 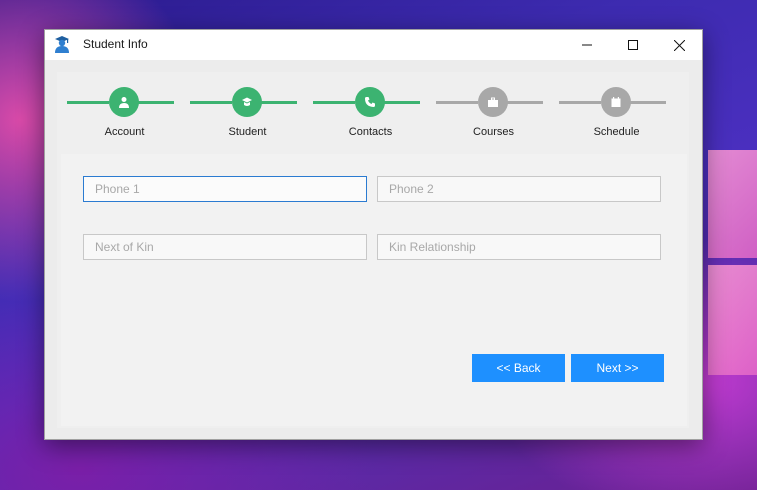 I want to click on step-label: Account, so click(x=124, y=132).